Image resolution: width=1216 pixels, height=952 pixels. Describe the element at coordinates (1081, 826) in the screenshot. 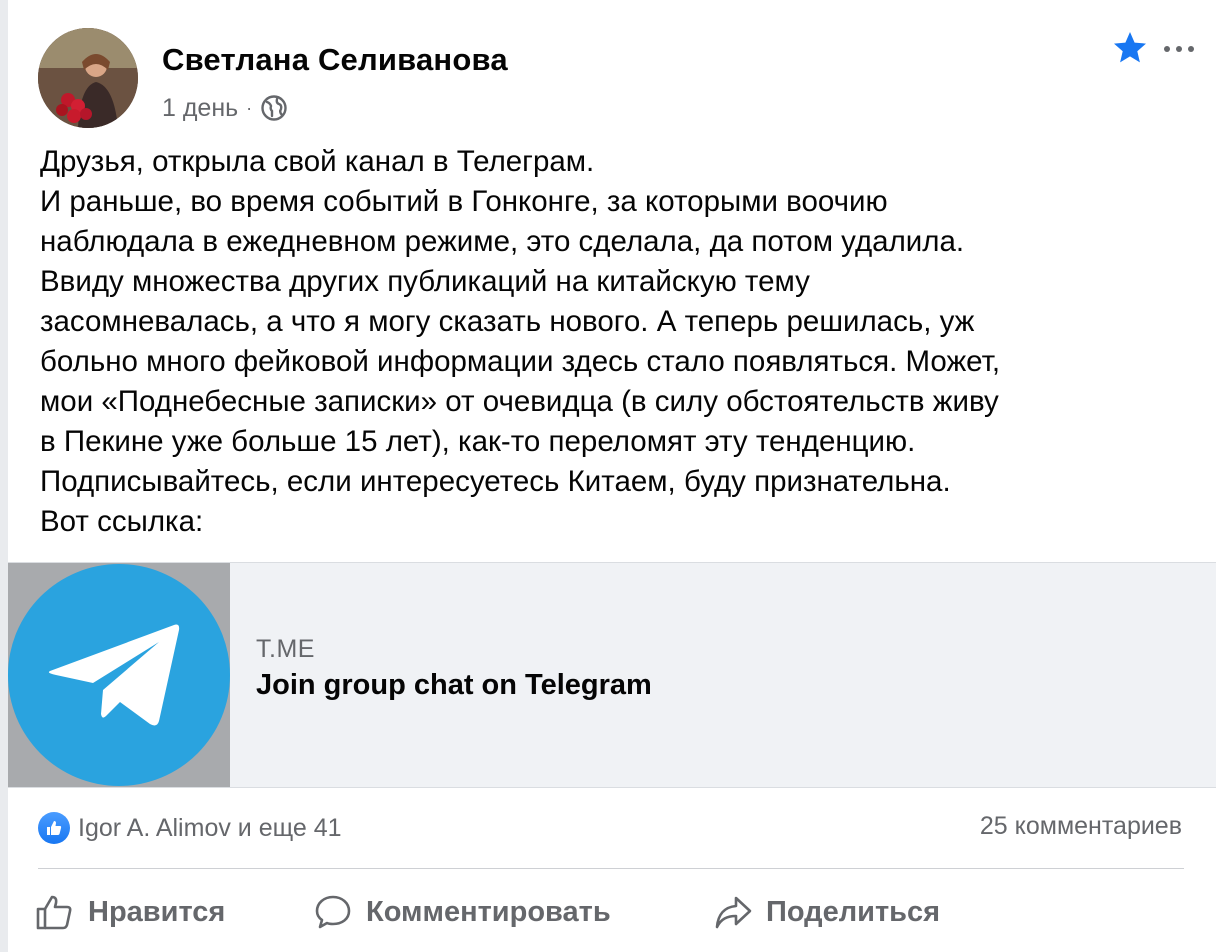

I see `comments-count: 25 комментариев` at that location.